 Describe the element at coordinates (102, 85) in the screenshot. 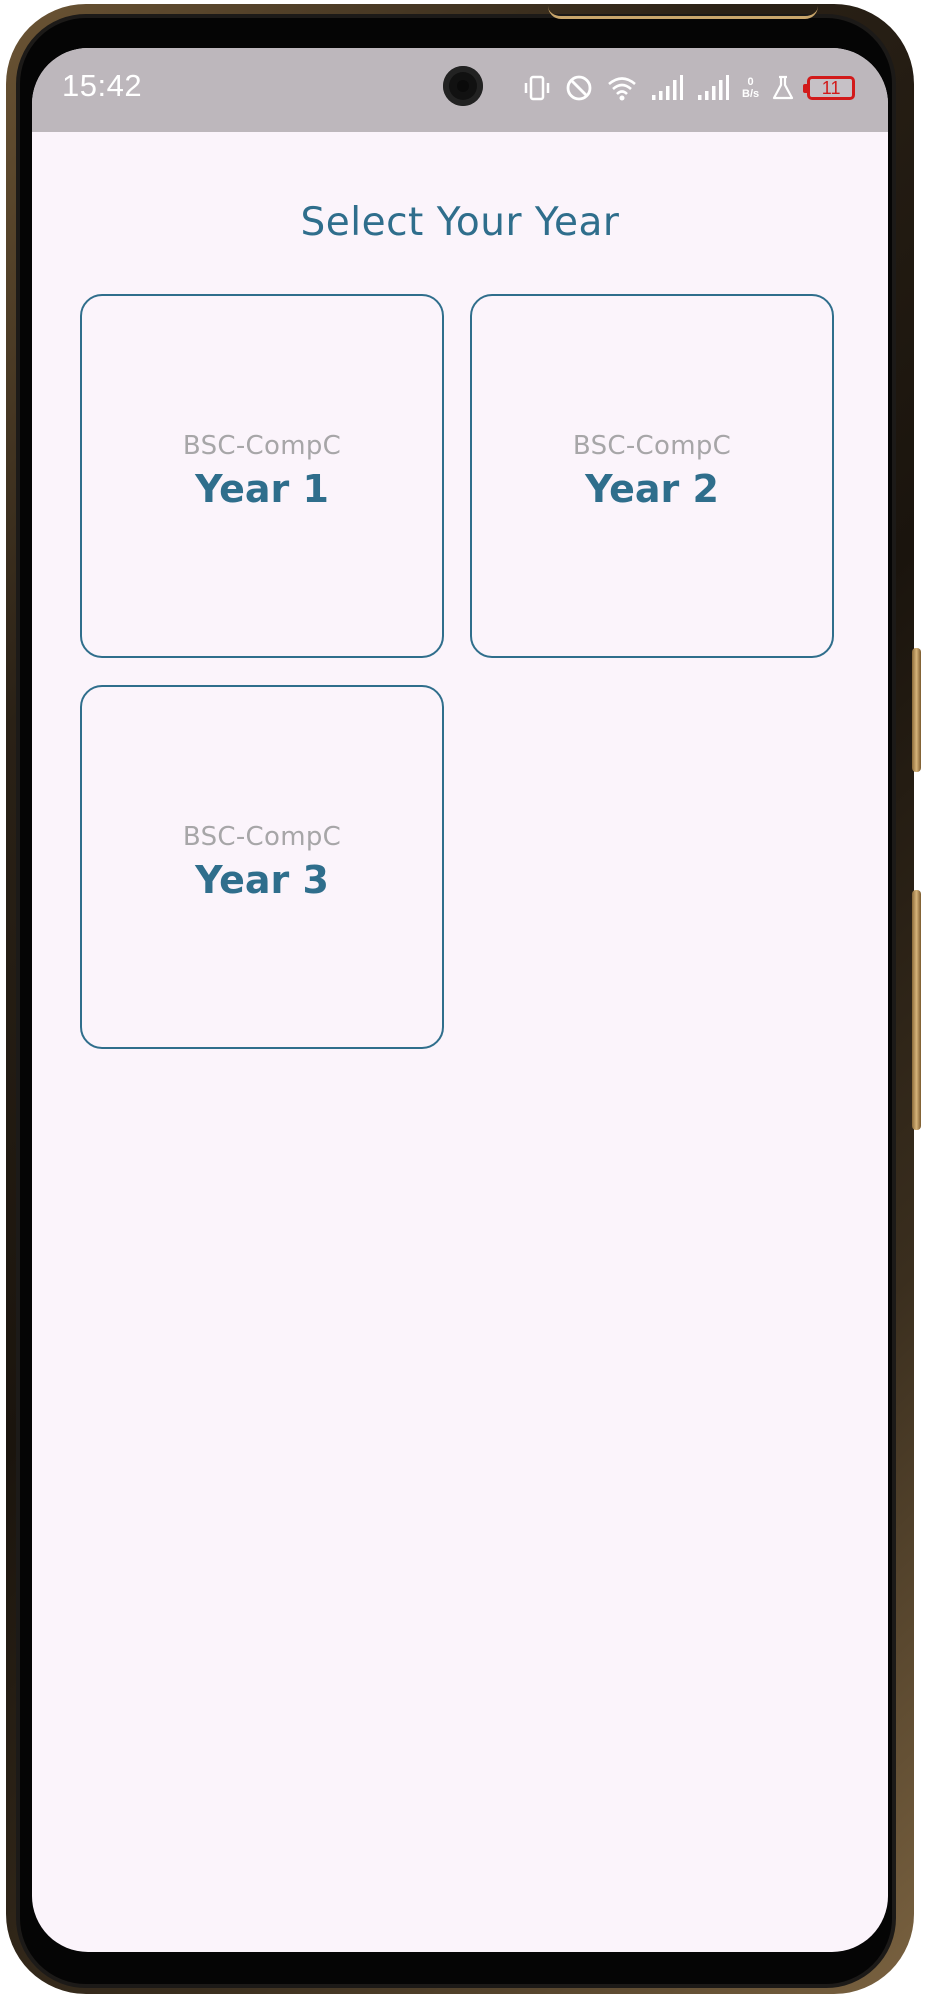

I see `status-time: 15:42` at that location.